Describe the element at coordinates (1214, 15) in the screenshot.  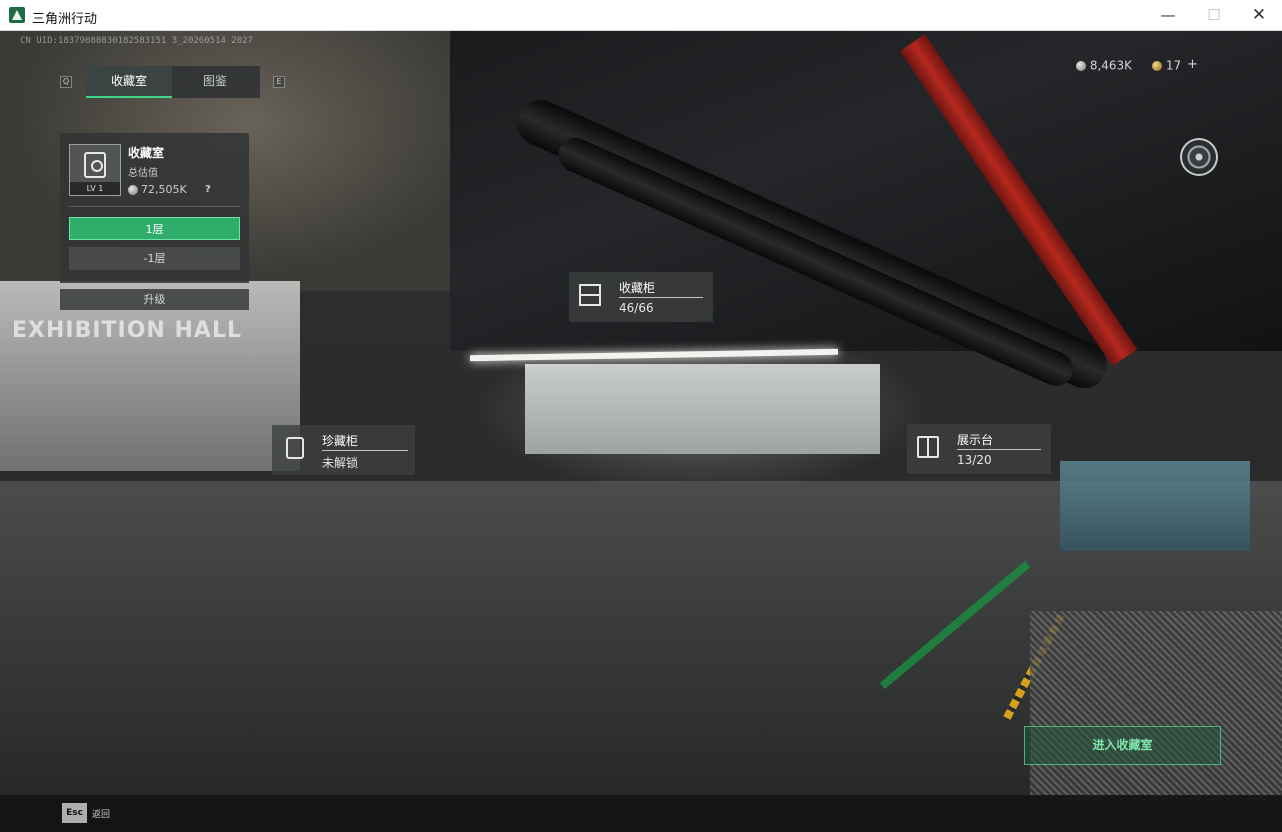
I see `maximize-button: ☐` at that location.